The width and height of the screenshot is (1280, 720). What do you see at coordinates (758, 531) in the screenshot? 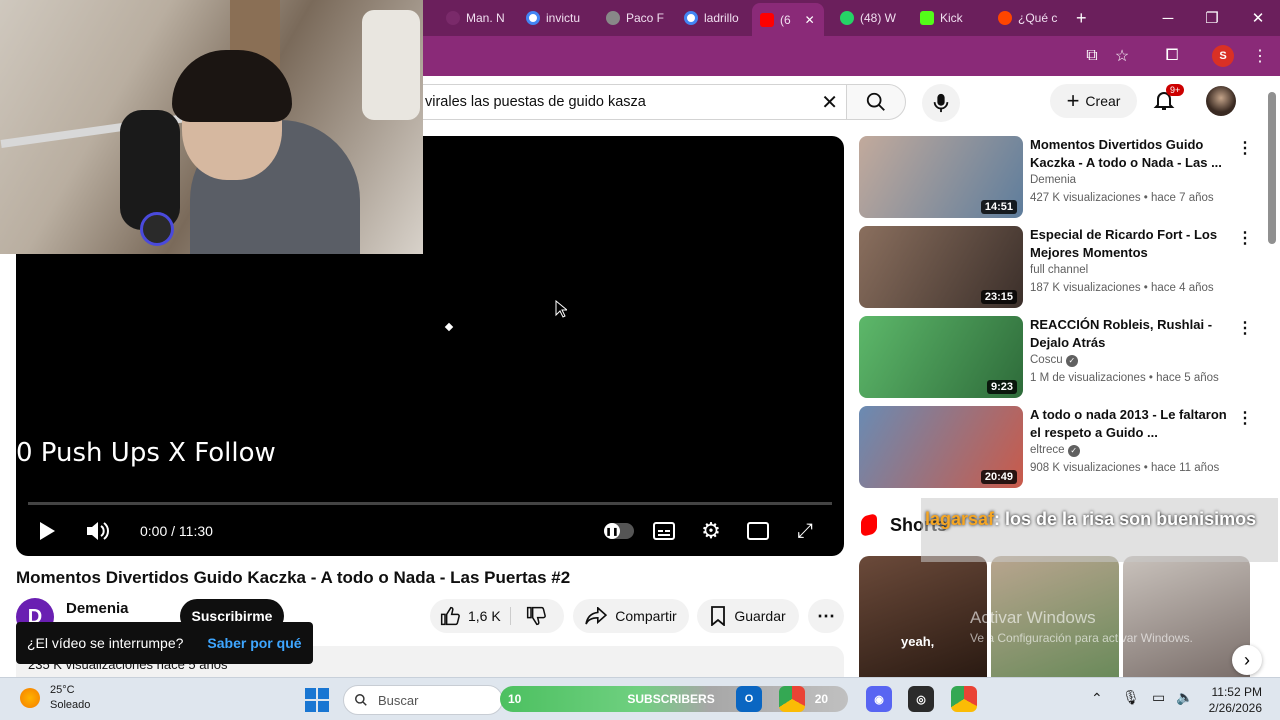
I see `theater-mode-button` at bounding box center [758, 531].